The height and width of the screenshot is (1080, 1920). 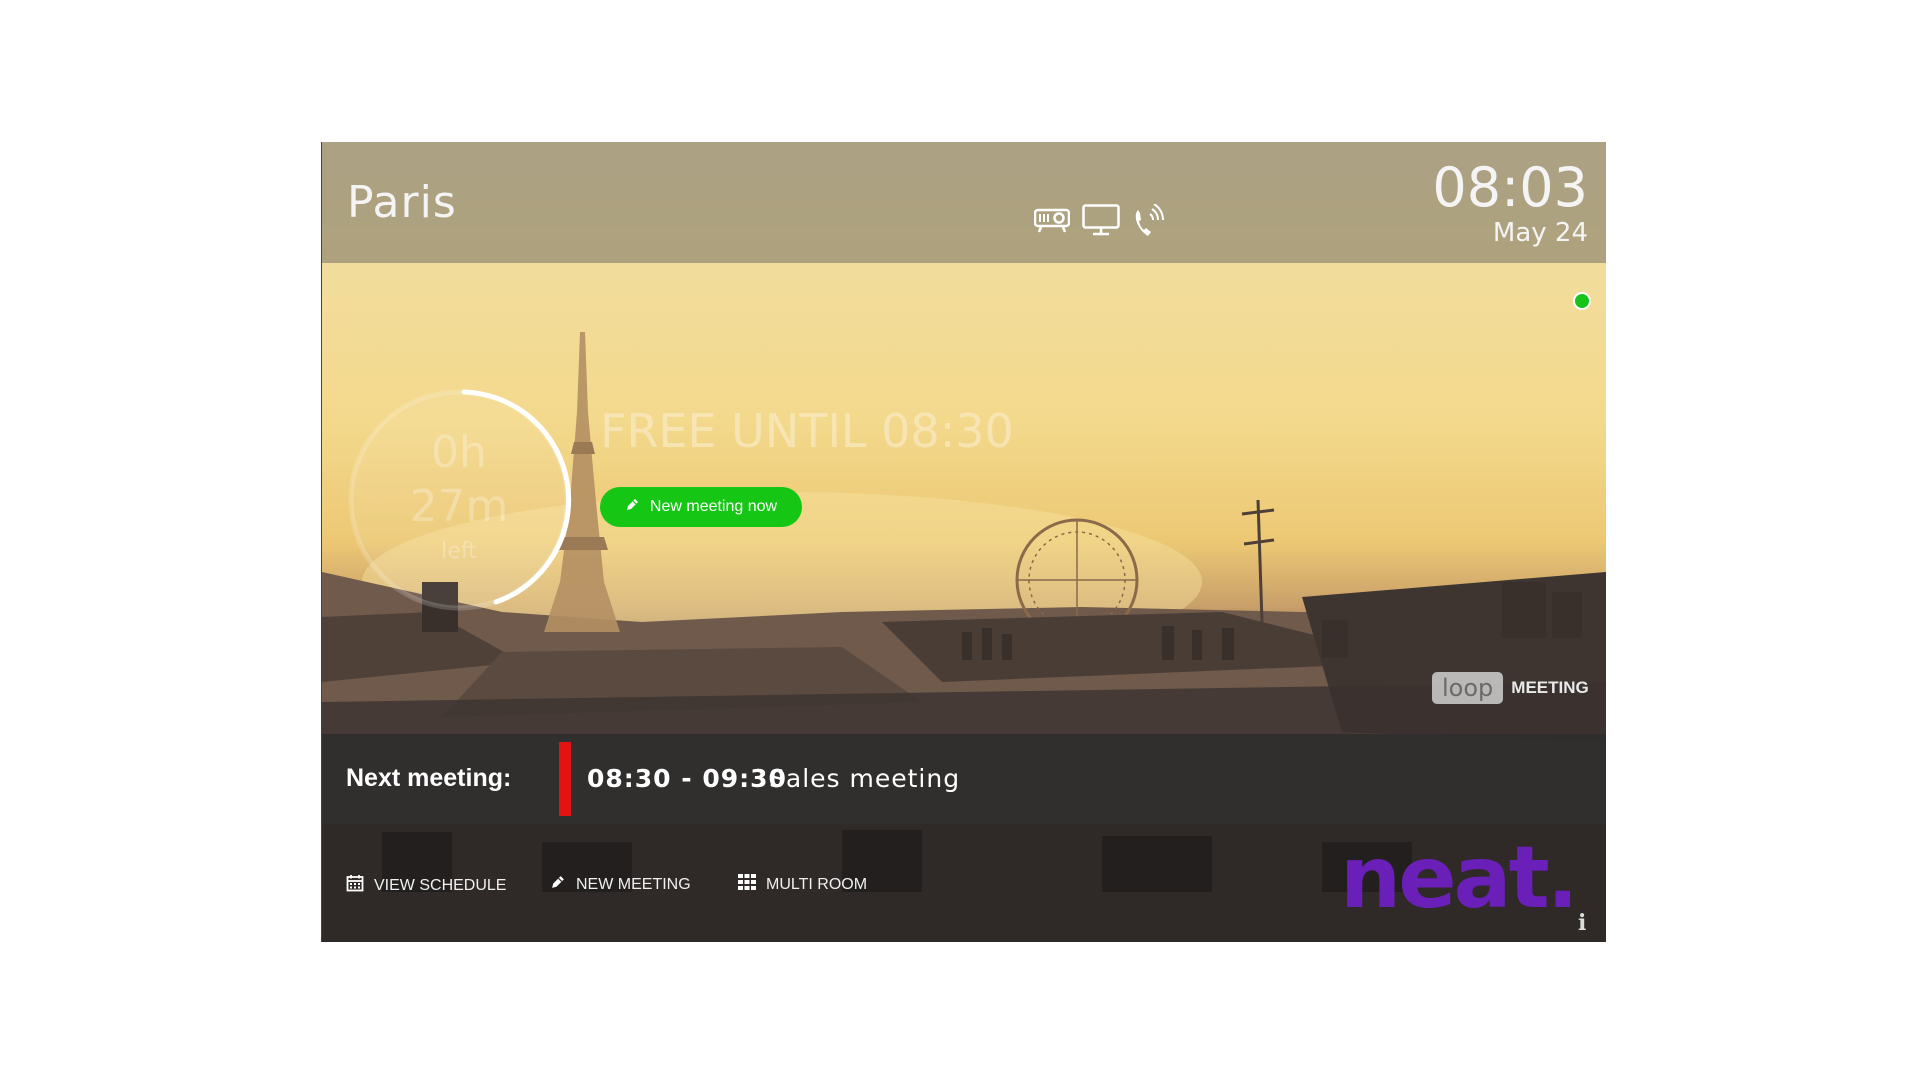 I want to click on monitor-icon, so click(x=1101, y=222).